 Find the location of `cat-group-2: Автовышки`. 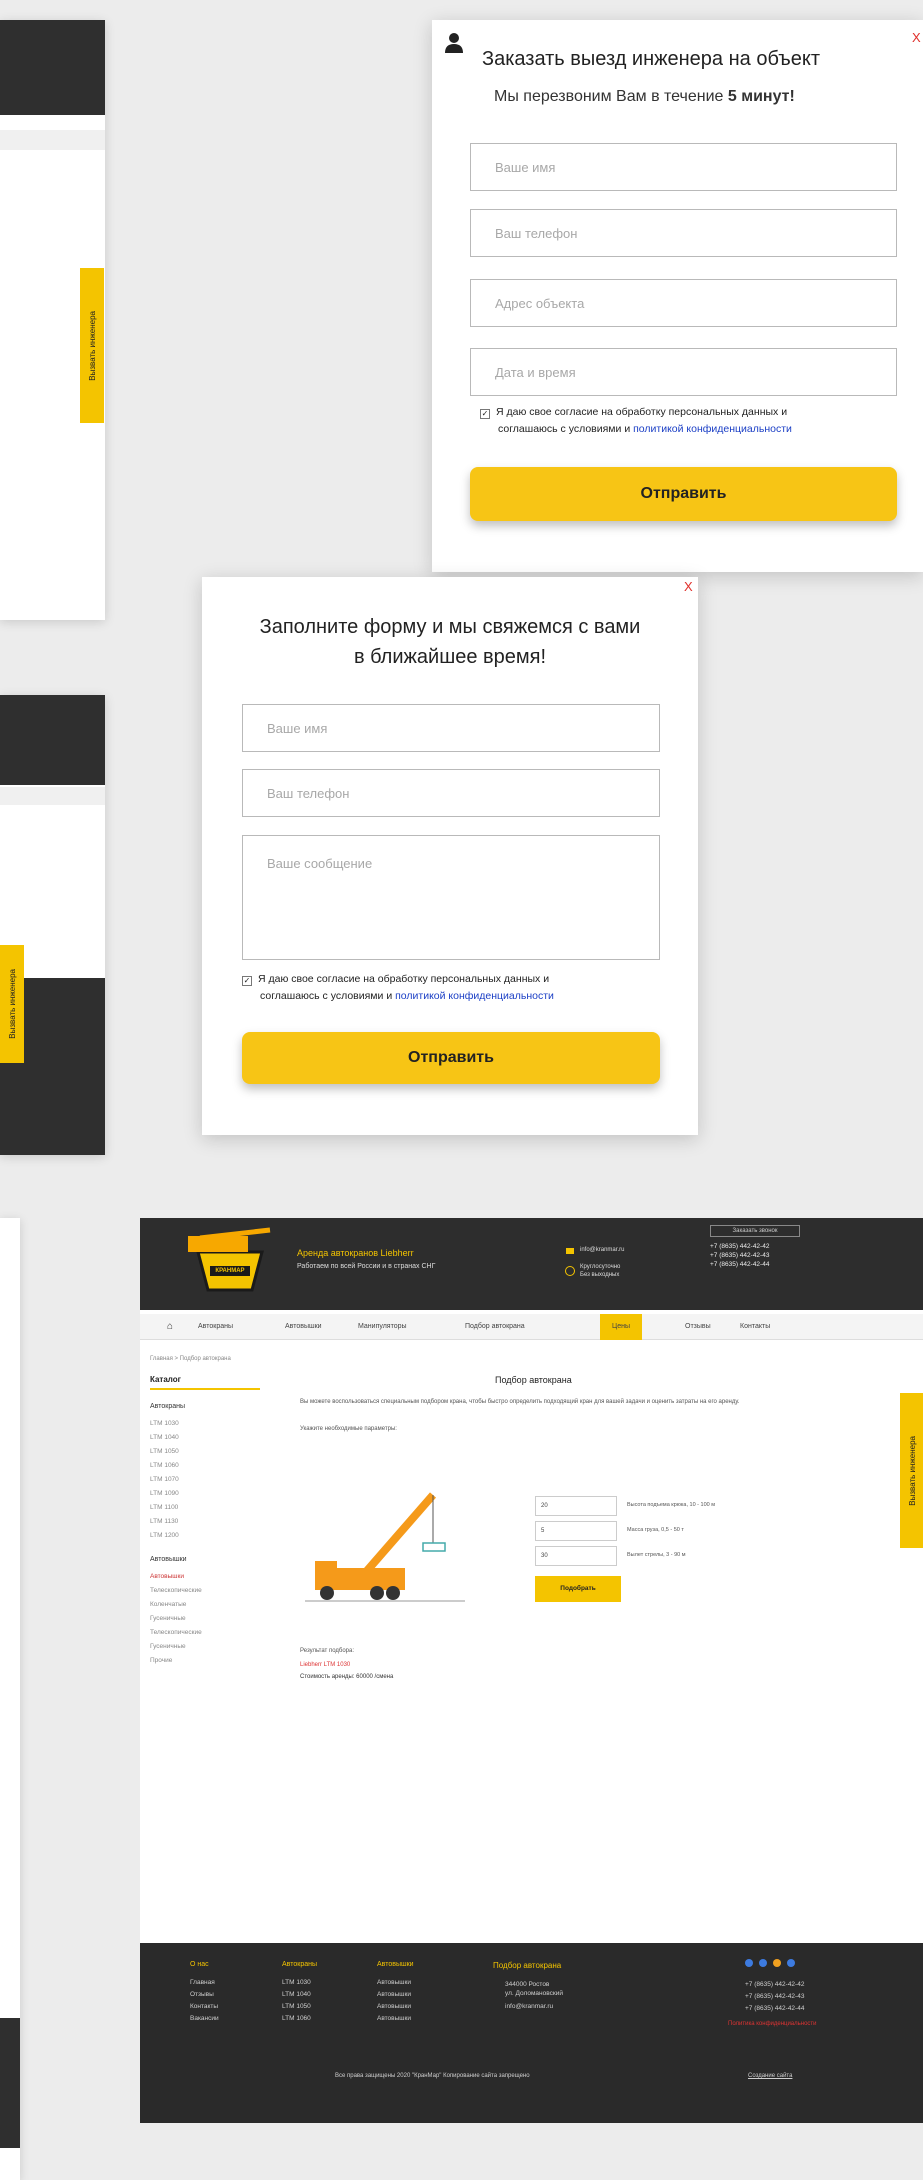

cat-group-2: Автовышки is located at coordinates (168, 1559).